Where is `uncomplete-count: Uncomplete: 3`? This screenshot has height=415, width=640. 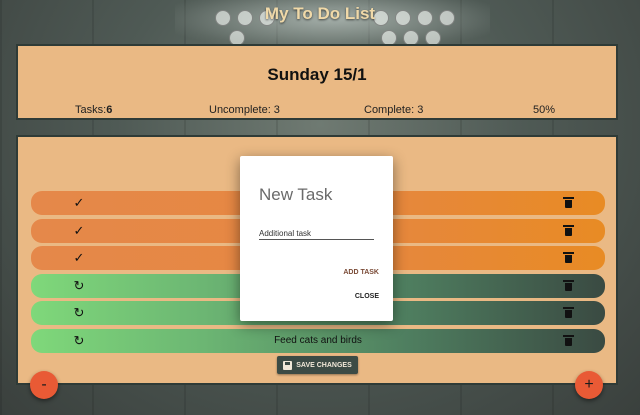 uncomplete-count: Uncomplete: 3 is located at coordinates (244, 110).